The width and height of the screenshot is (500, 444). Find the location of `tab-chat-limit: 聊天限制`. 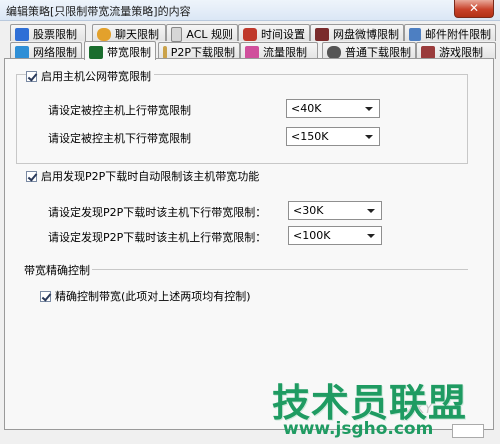

tab-chat-limit: 聊天限制 is located at coordinates (129, 32).